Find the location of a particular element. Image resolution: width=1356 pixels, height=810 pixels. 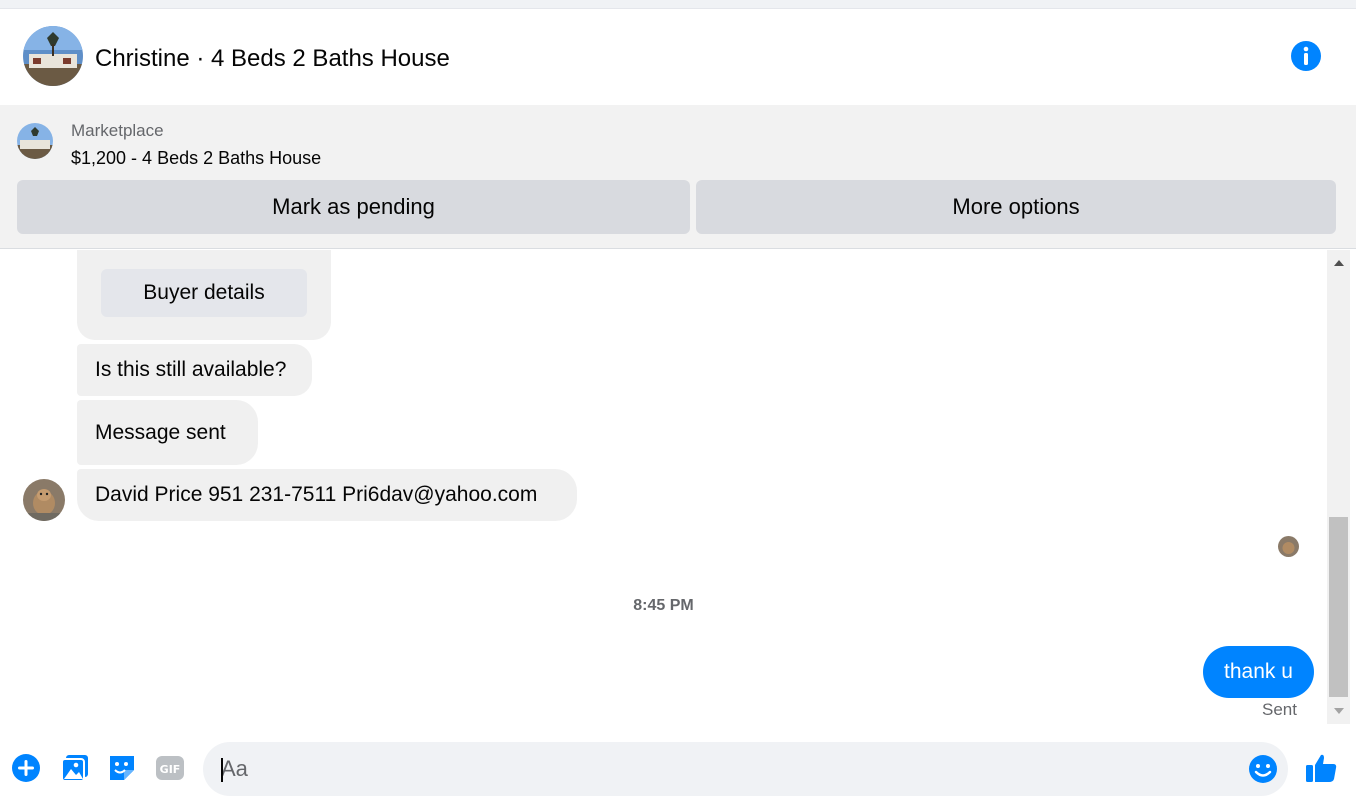

incoming-message: Message sent is located at coordinates (167, 432).